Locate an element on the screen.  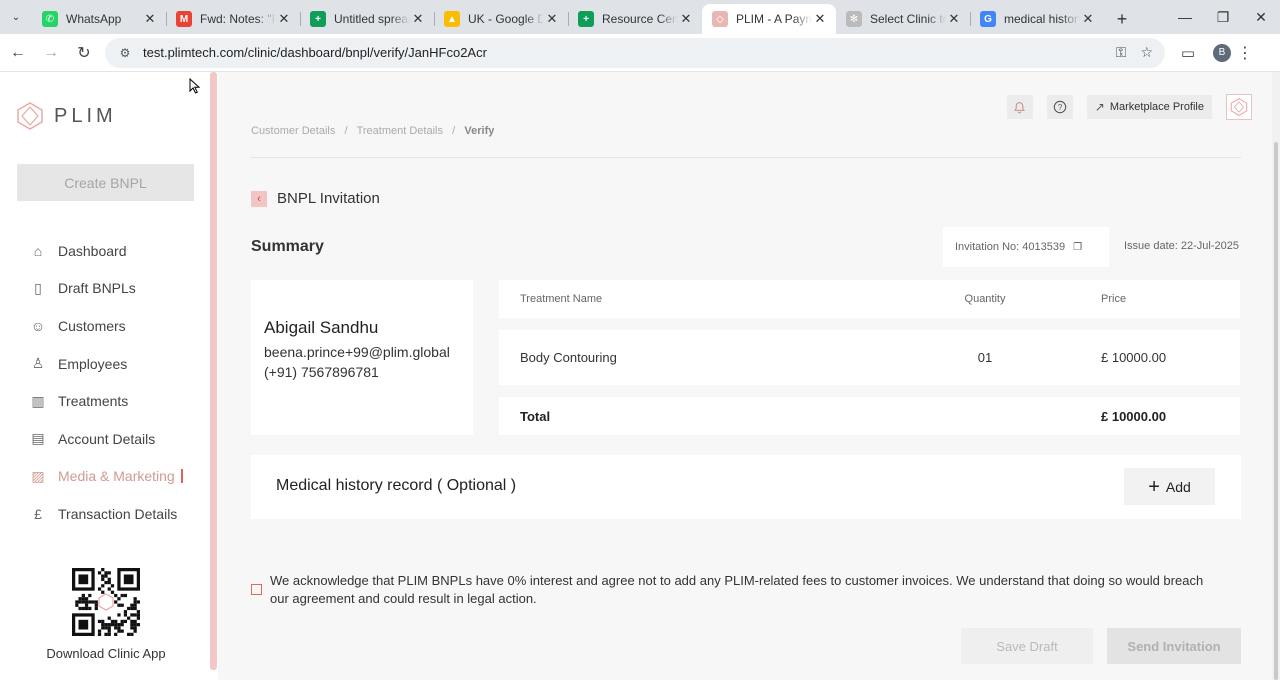
column-header-price: Price is located at coordinates (1114, 299).